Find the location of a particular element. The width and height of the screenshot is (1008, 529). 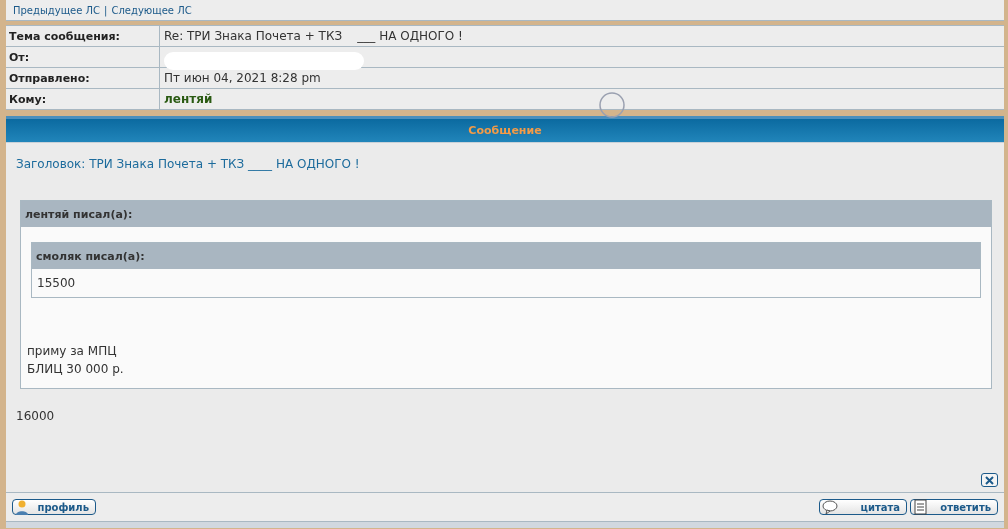

close-icon is located at coordinates (989, 480).